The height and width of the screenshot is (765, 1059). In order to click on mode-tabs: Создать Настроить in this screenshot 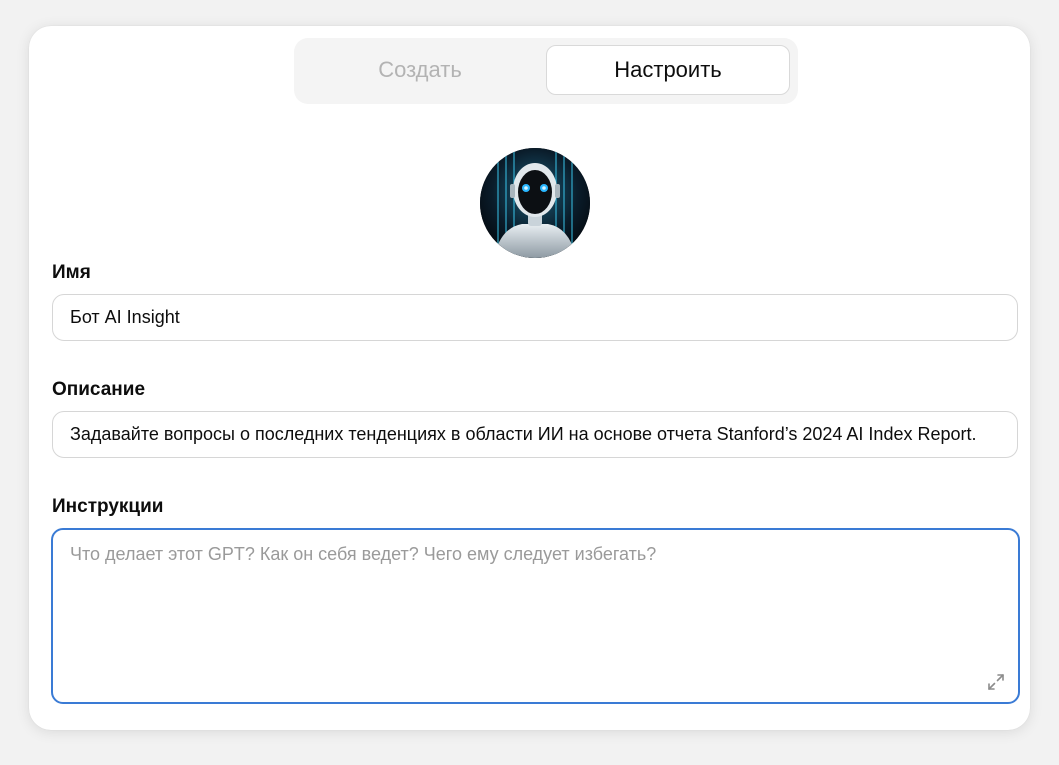, I will do `click(546, 71)`.